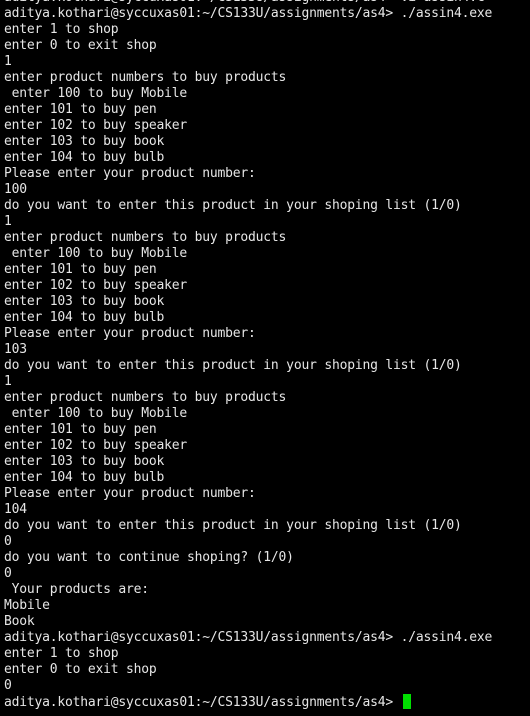  I want to click on terminal-line: Your products are:, so click(76, 589).